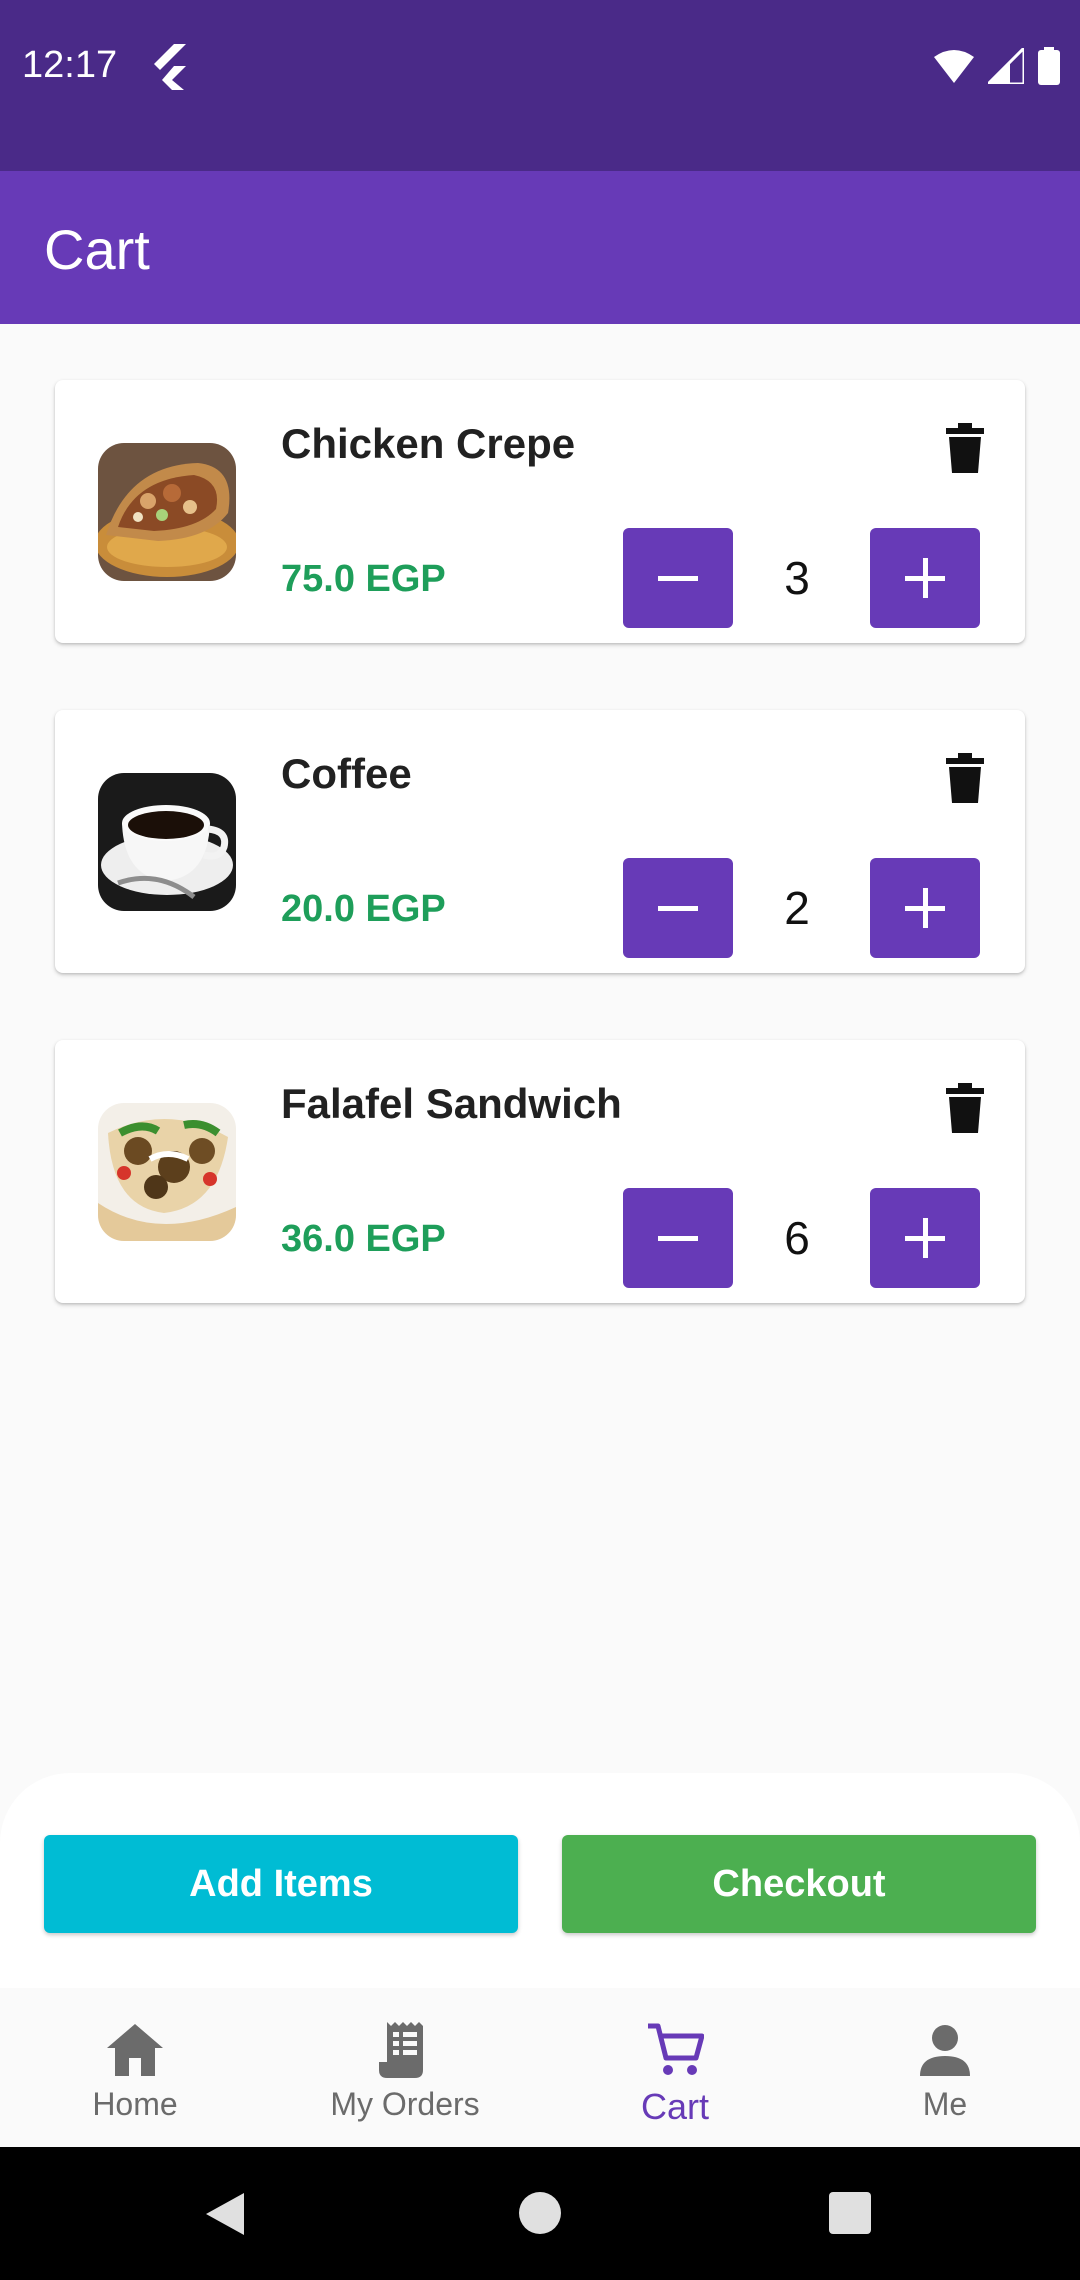 The height and width of the screenshot is (2280, 1080). I want to click on quantity-value: 6, so click(797, 1238).